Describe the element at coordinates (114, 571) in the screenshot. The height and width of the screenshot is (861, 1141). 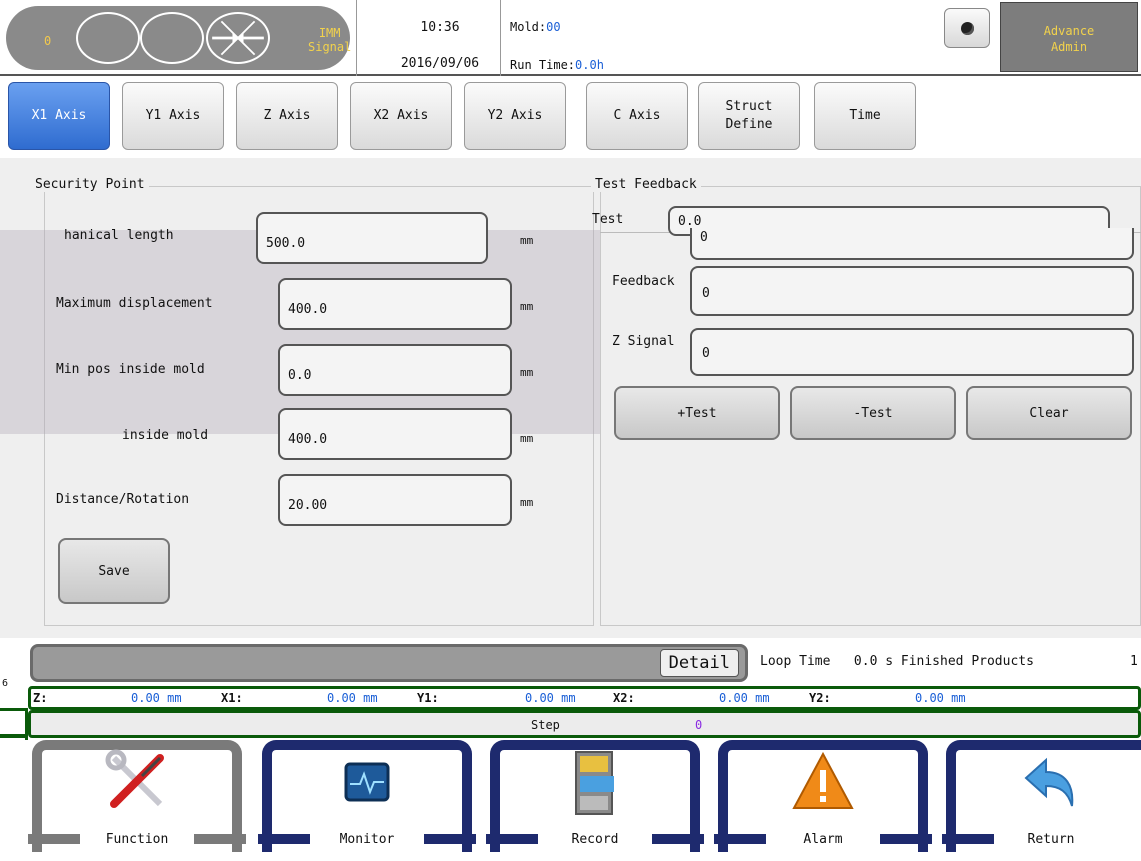
I see `save-button: Save` at that location.